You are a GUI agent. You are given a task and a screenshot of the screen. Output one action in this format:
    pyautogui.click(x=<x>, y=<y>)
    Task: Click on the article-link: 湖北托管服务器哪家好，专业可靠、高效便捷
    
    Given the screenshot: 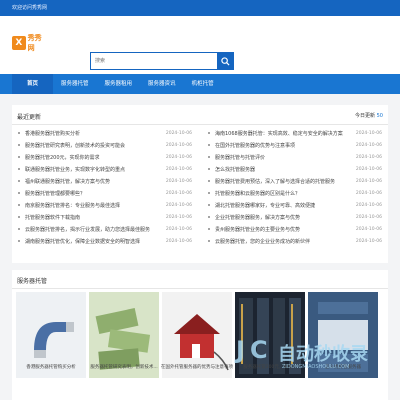 What is the action you would take?
    pyautogui.click(x=284, y=205)
    